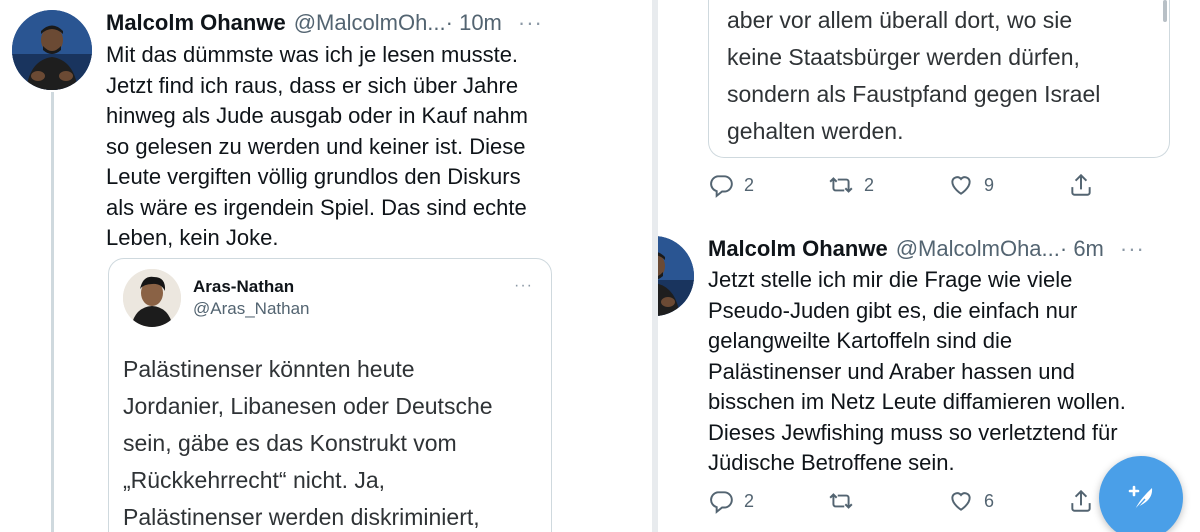 Image resolution: width=1200 pixels, height=532 pixels. What do you see at coordinates (269, 369) in the screenshot?
I see `quoted-text-line: Palästinenser könnten heute` at bounding box center [269, 369].